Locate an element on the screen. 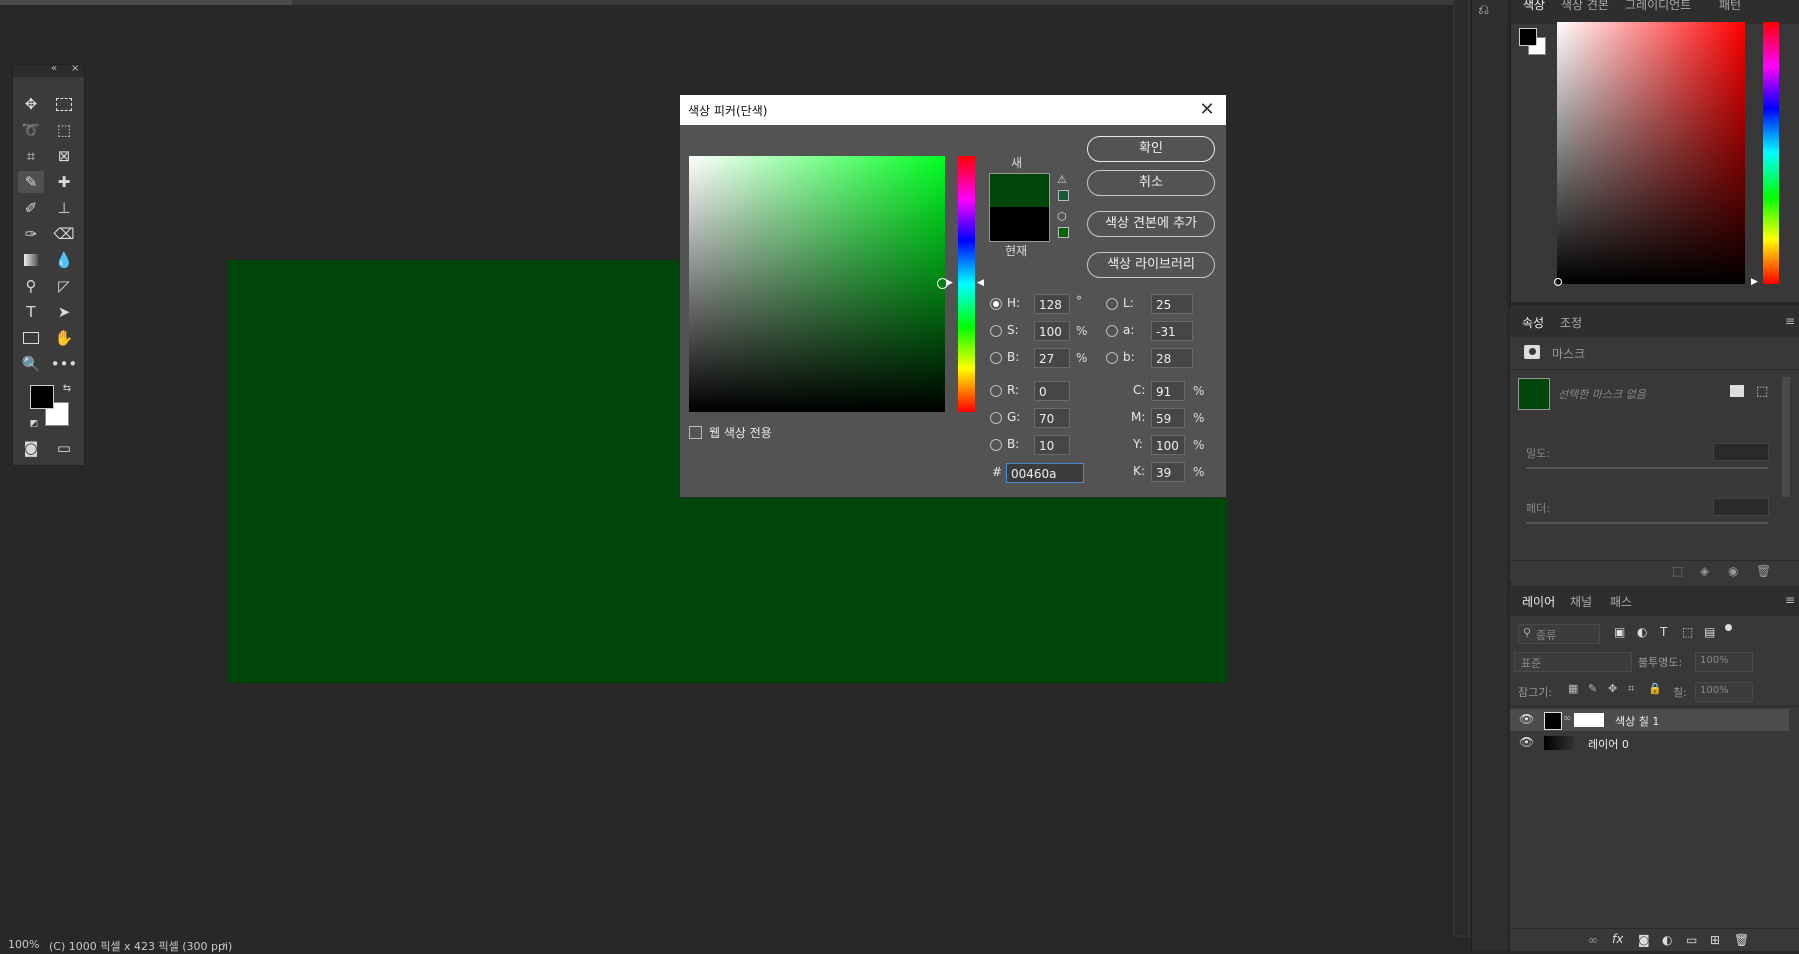 Image resolution: width=1799 pixels, height=954 pixels. path-select-tool-icon: ➤ is located at coordinates (64, 312).